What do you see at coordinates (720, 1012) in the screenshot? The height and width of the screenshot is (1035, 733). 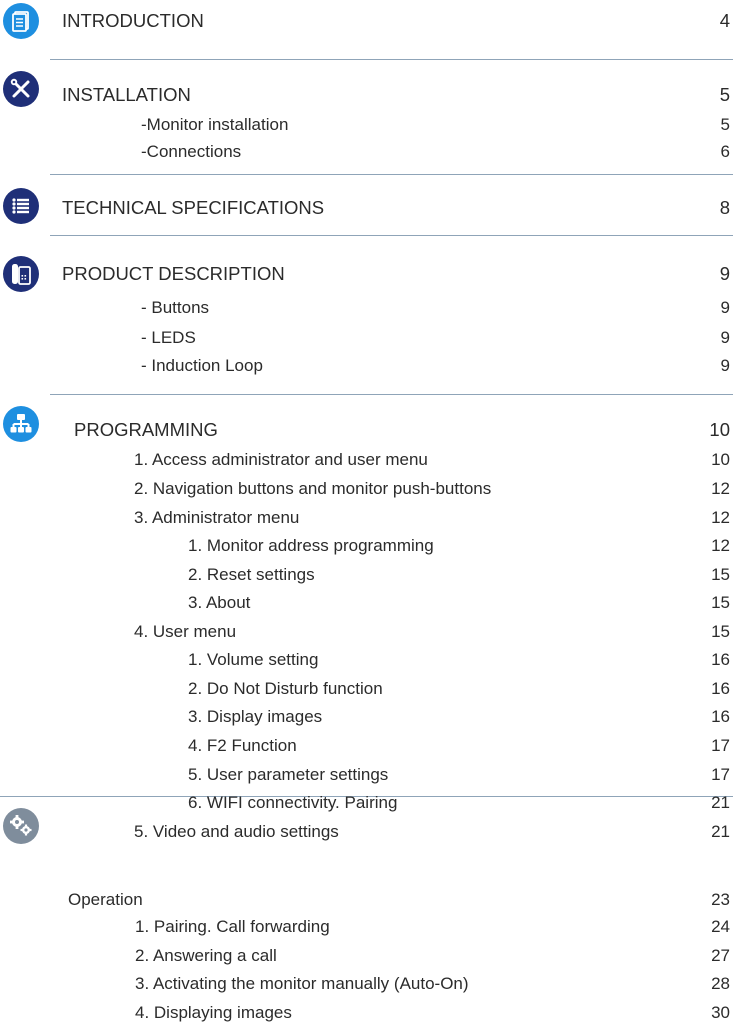 I see `toc-page-number: 30` at bounding box center [720, 1012].